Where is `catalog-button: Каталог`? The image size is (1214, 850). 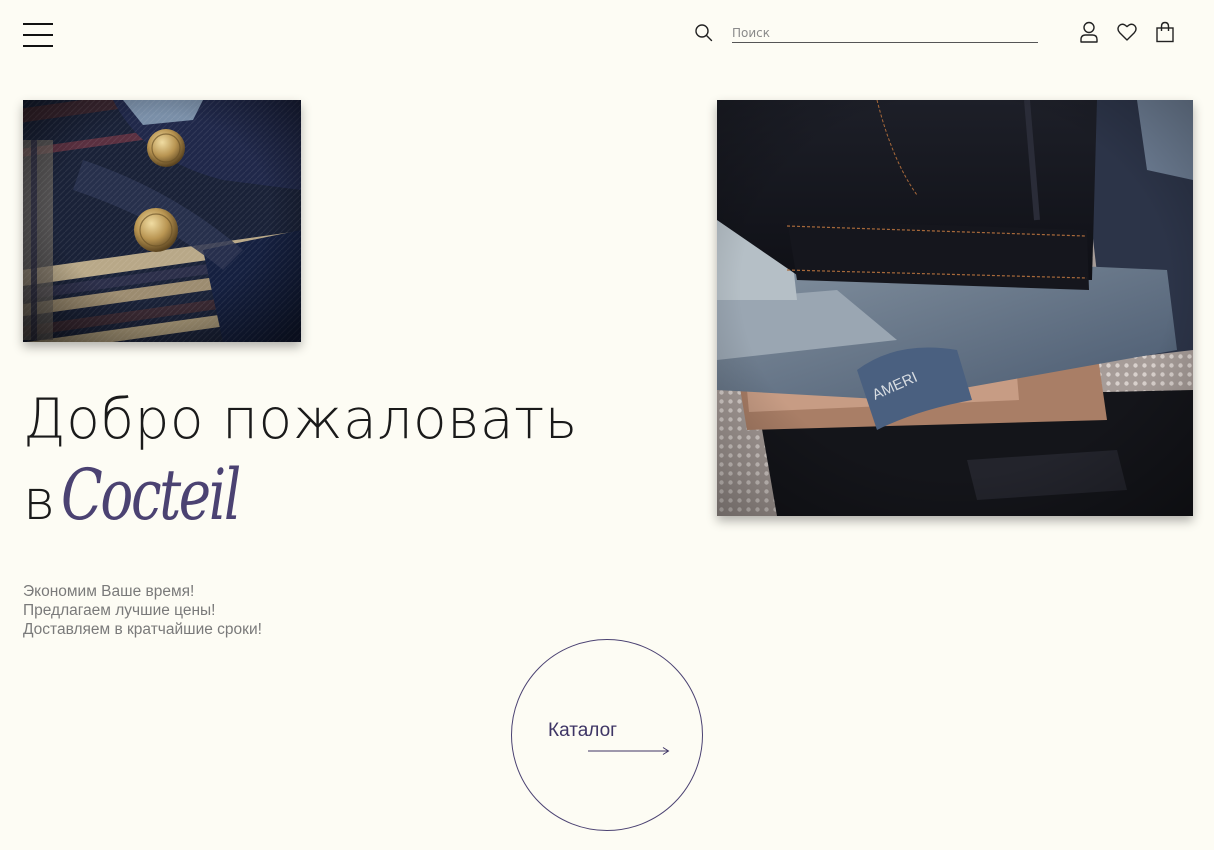
catalog-button: Каталог is located at coordinates (607, 735).